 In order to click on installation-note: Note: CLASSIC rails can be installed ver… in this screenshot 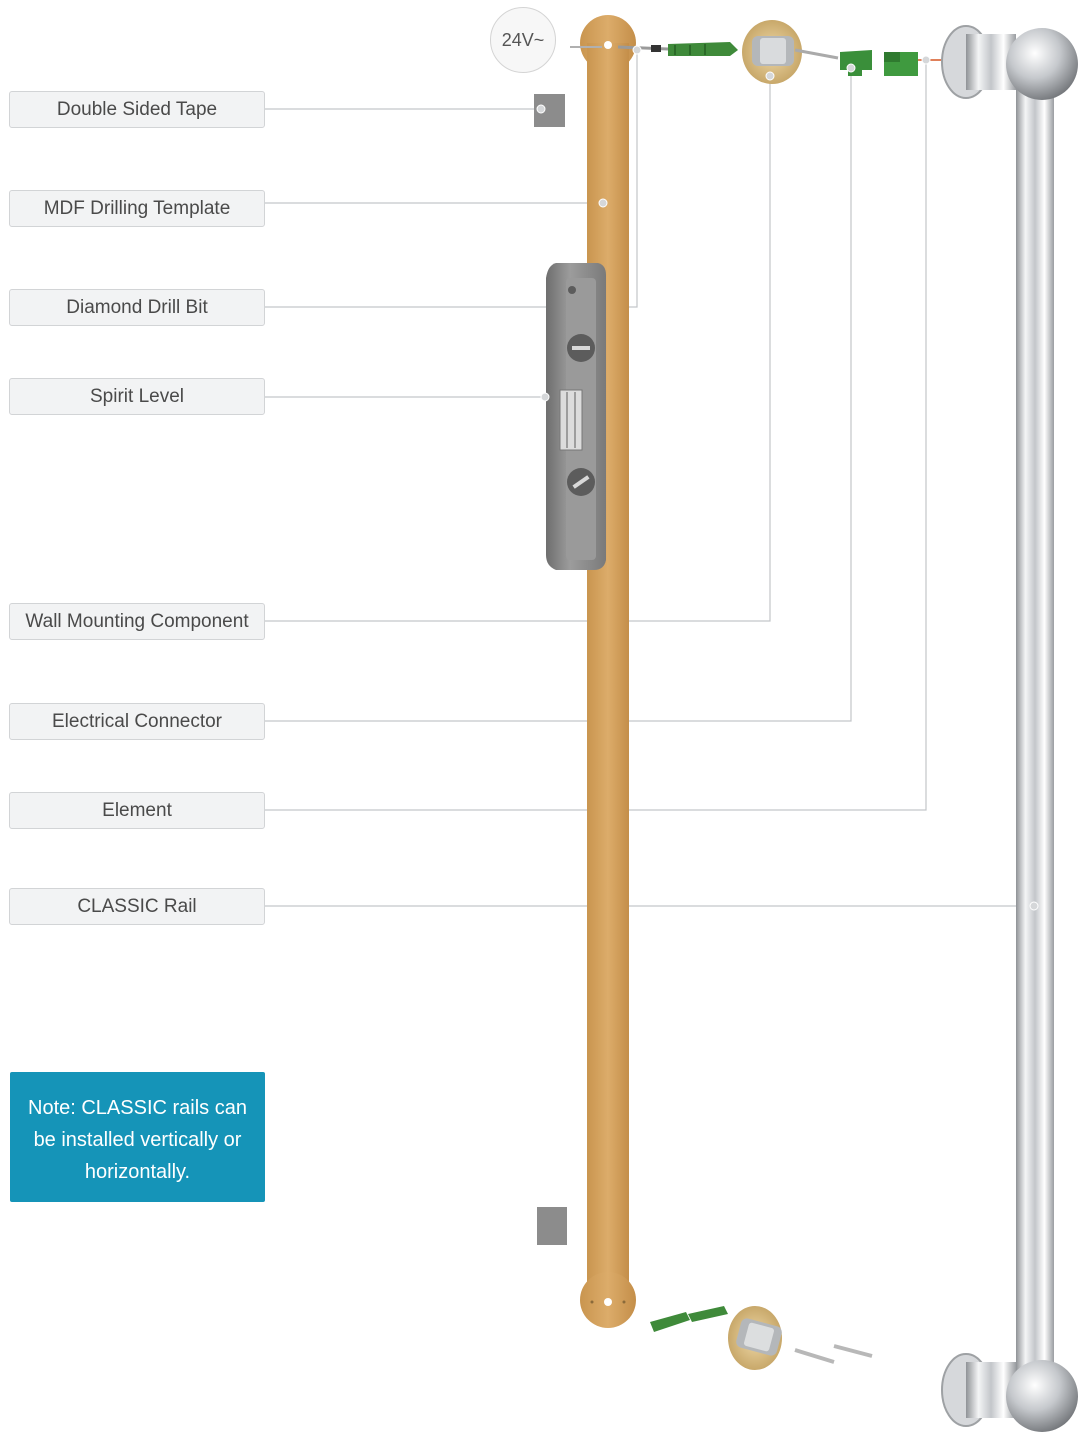, I will do `click(137, 1137)`.